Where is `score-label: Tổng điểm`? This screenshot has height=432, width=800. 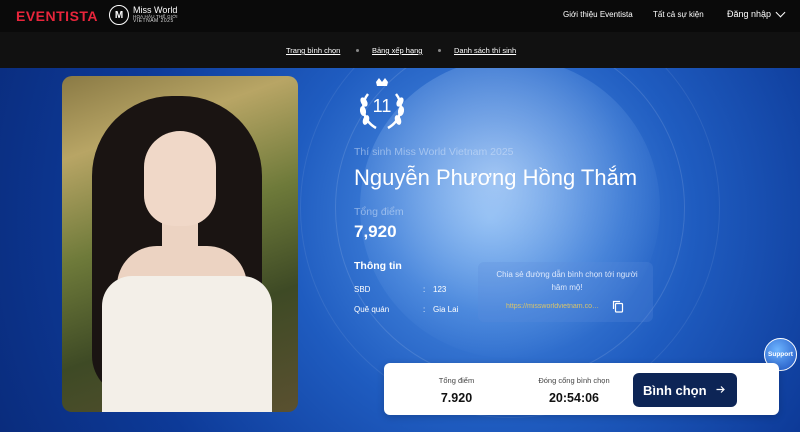 score-label: Tổng điểm is located at coordinates (379, 212).